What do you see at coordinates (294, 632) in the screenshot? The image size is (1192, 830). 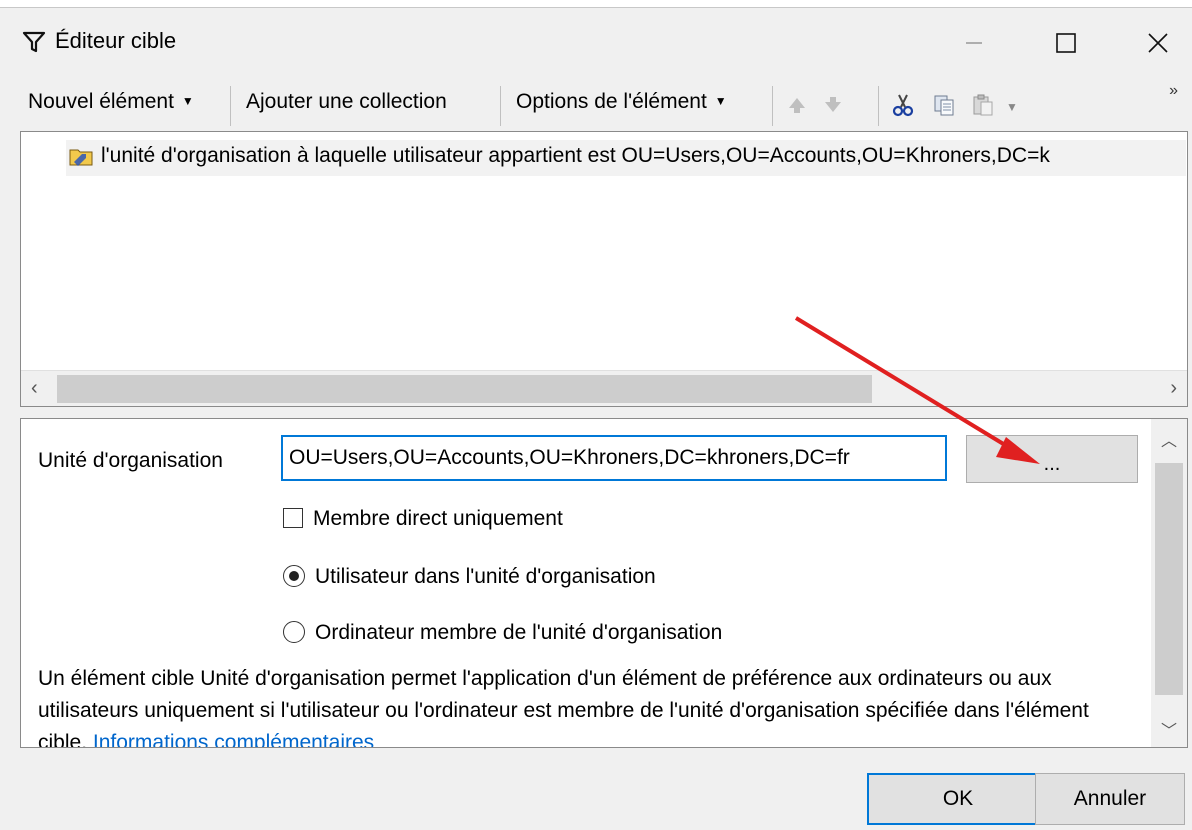 I see `radio-unselected` at bounding box center [294, 632].